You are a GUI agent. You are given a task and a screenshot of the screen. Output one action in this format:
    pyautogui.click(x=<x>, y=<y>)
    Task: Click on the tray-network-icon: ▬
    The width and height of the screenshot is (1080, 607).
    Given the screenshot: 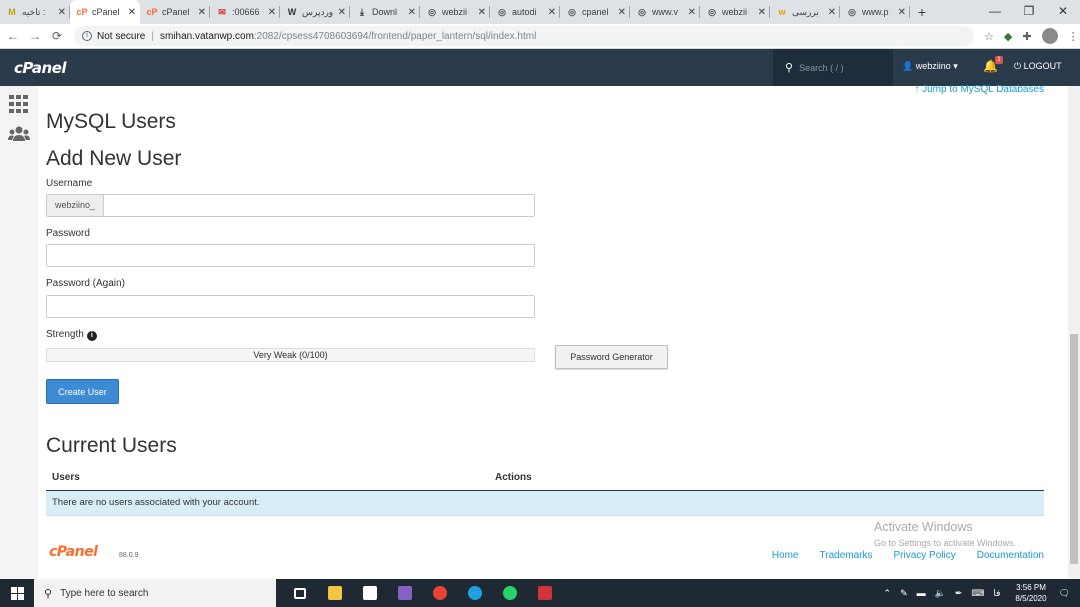 What is the action you would take?
    pyautogui.click(x=921, y=593)
    